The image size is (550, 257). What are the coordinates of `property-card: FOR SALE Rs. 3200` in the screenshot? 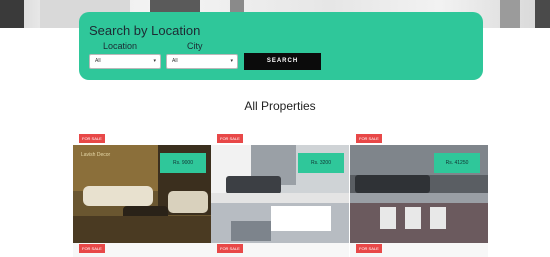 It's located at (280, 188).